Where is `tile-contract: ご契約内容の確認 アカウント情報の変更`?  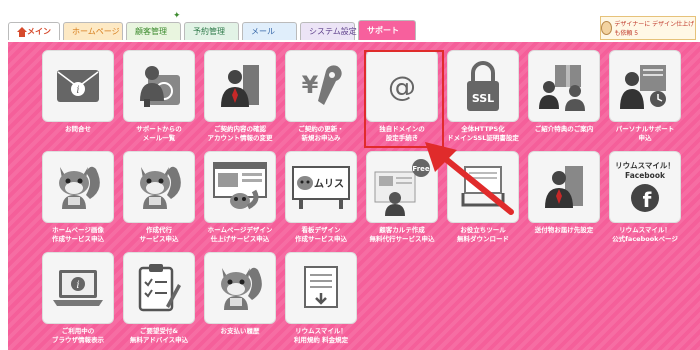
tile-contract: ご契約内容の確認 アカウント情報の変更 is located at coordinates (240, 98).